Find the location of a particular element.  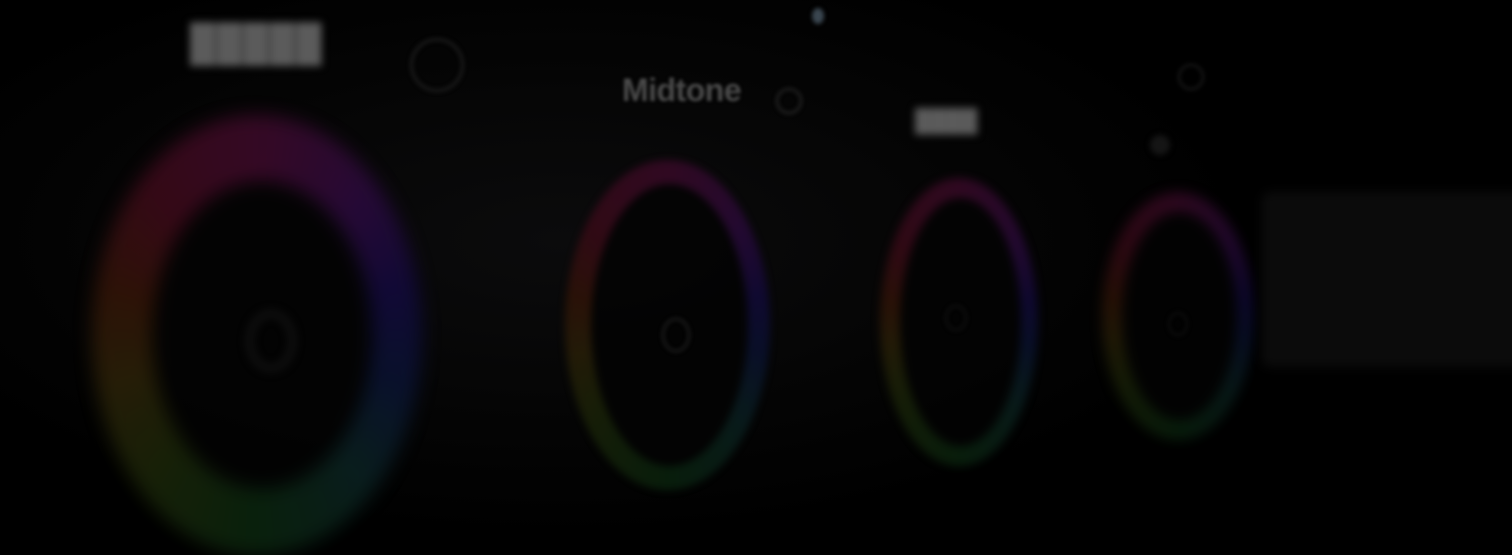

indicator-dot is located at coordinates (818, 16).